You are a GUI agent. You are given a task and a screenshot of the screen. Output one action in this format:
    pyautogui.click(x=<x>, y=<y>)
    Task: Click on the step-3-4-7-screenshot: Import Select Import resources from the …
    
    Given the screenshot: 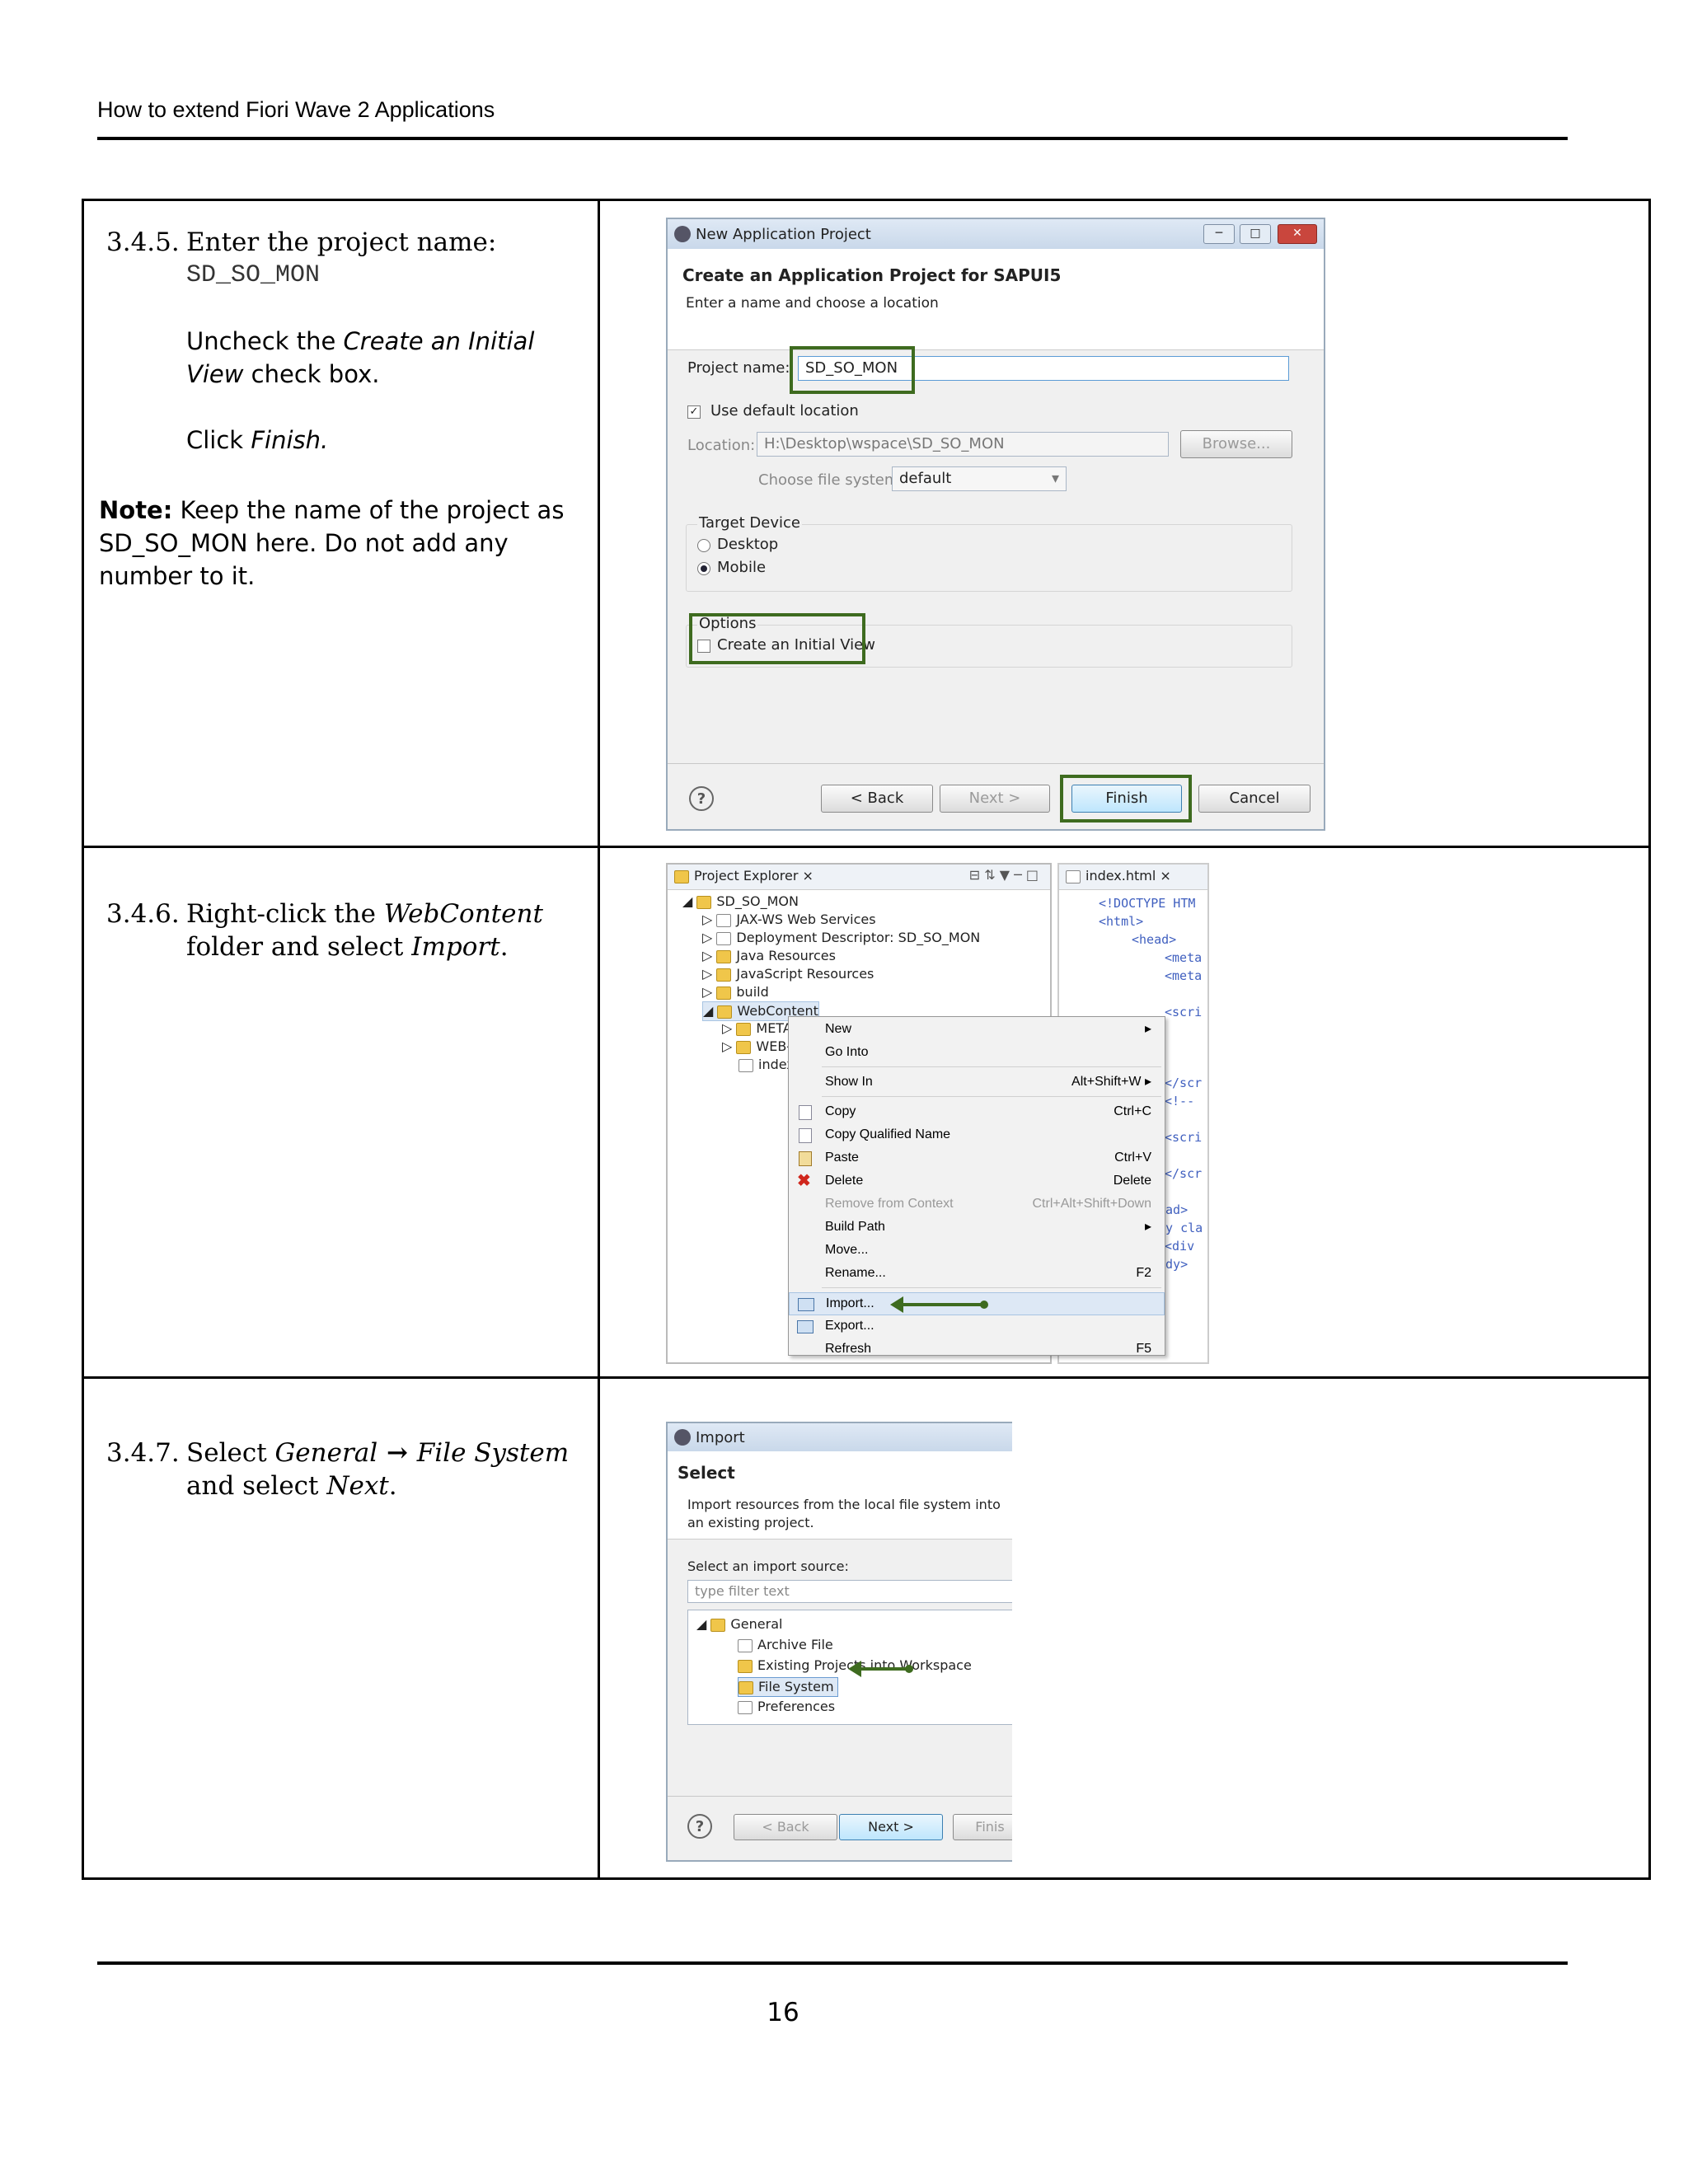 What is the action you would take?
    pyautogui.click(x=1124, y=1628)
    